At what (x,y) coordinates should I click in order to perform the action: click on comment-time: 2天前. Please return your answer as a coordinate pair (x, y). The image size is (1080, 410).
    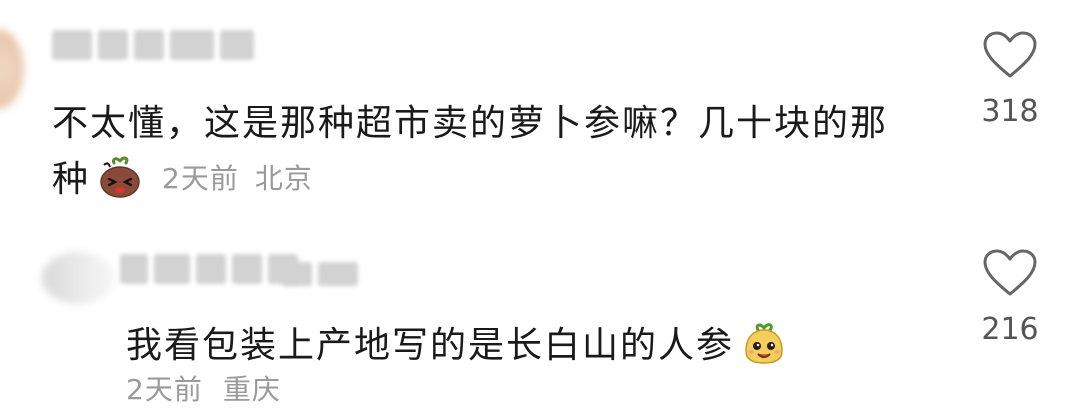
    Looking at the image, I should click on (200, 178).